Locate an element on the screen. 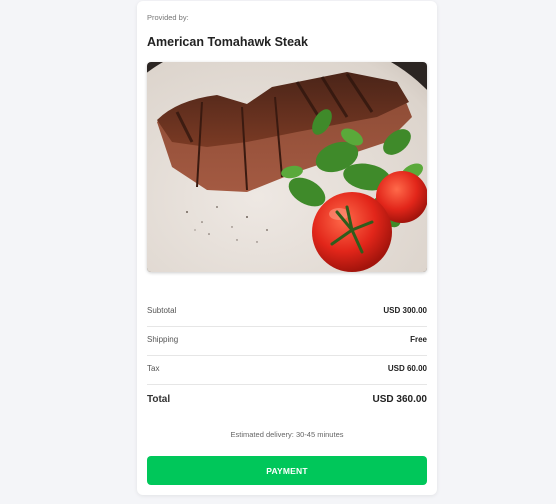 Image resolution: width=556 pixels, height=504 pixels. total-value: USD 360.00 is located at coordinates (399, 399).